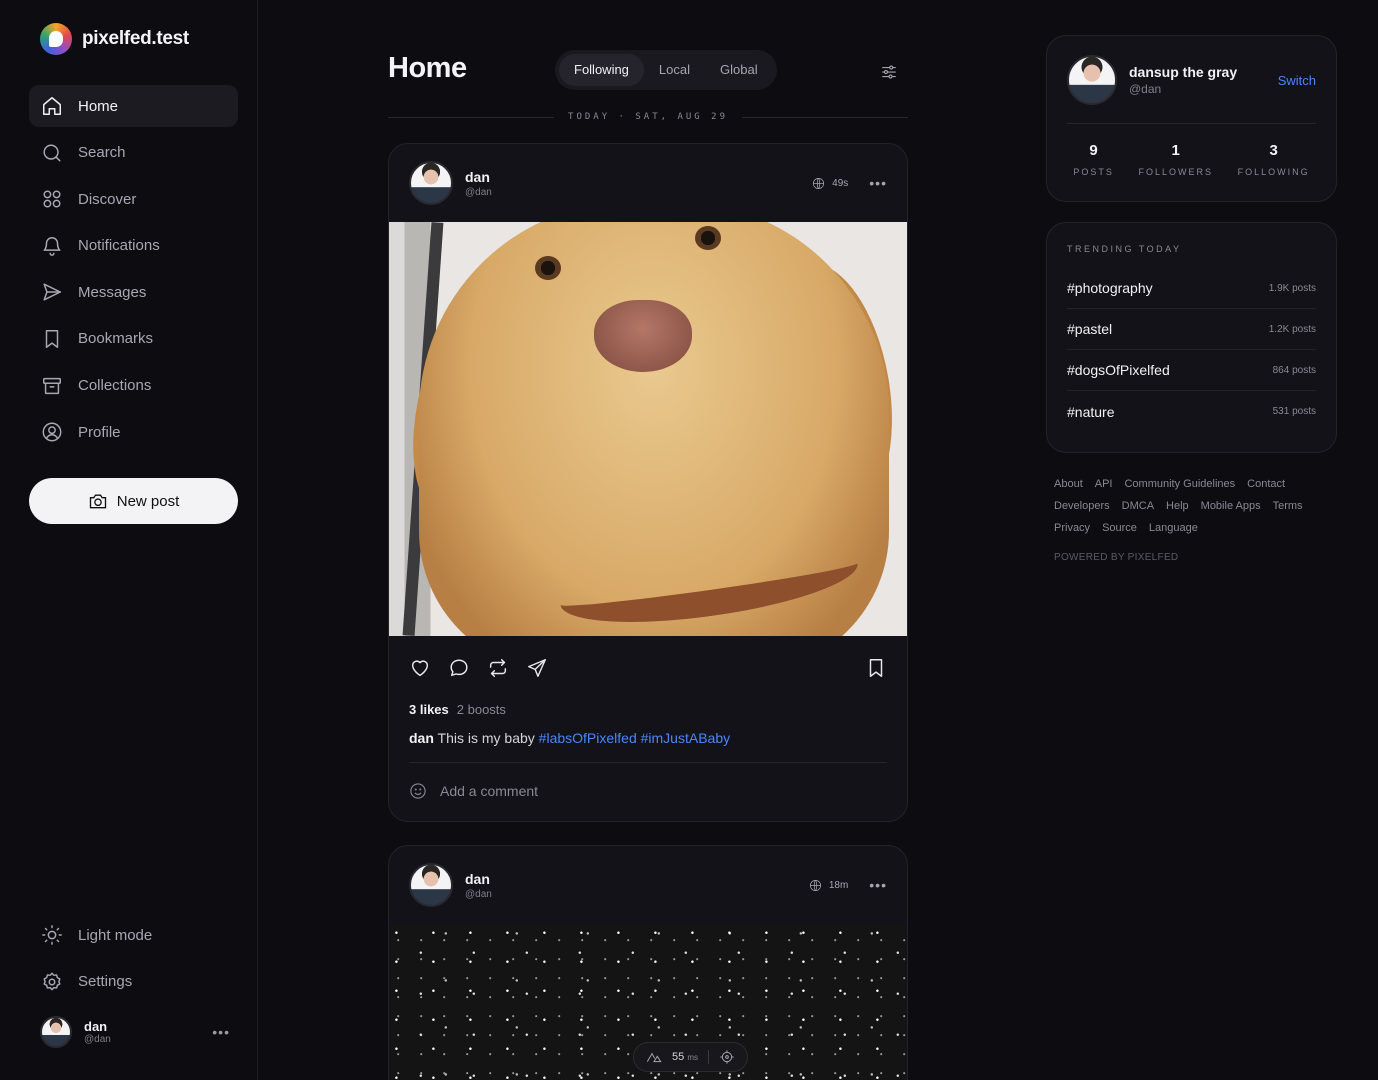 This screenshot has height=1080, width=1378. What do you see at coordinates (1273, 150) in the screenshot?
I see `stat-value: 3` at bounding box center [1273, 150].